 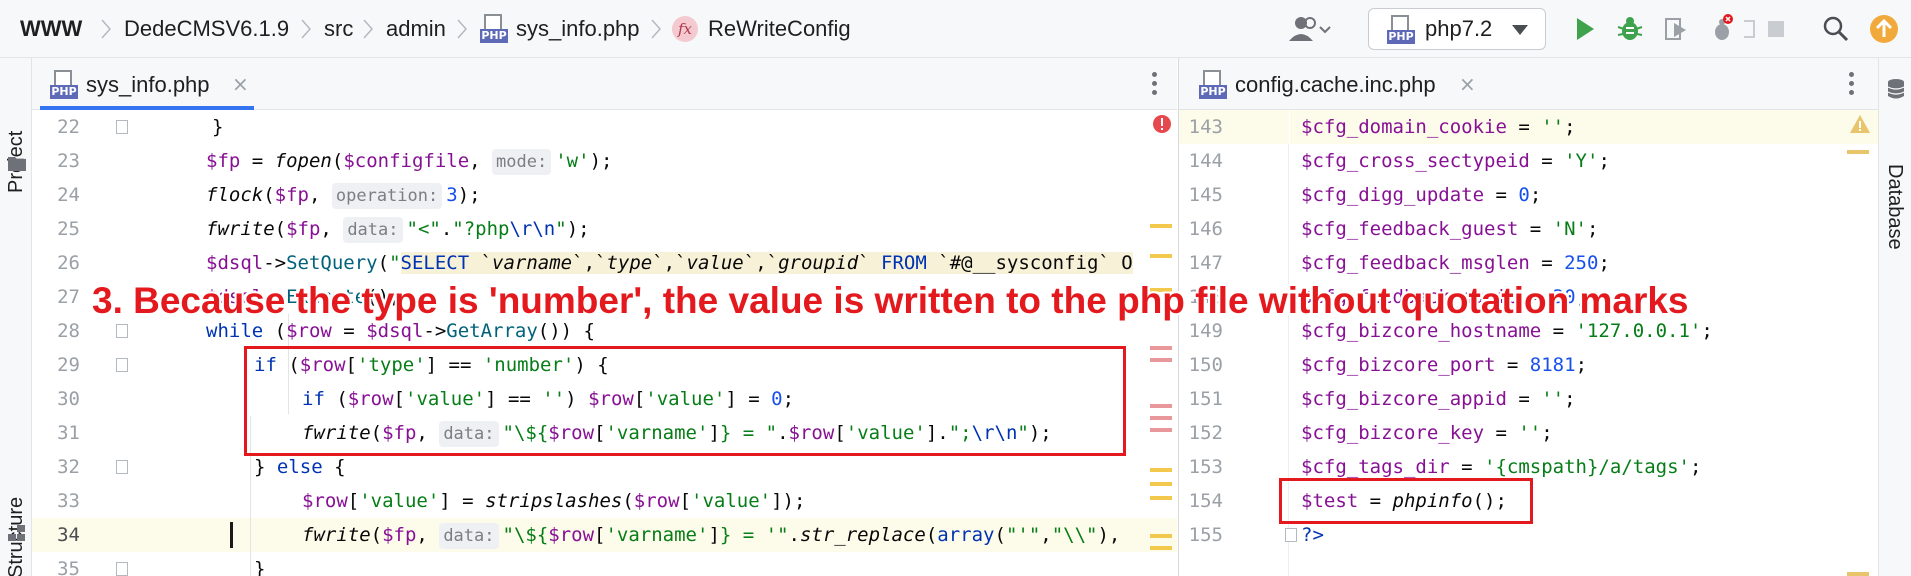 What do you see at coordinates (1421, 195) in the screenshot?
I see `code-line: $cfg_digg_update = 0;` at bounding box center [1421, 195].